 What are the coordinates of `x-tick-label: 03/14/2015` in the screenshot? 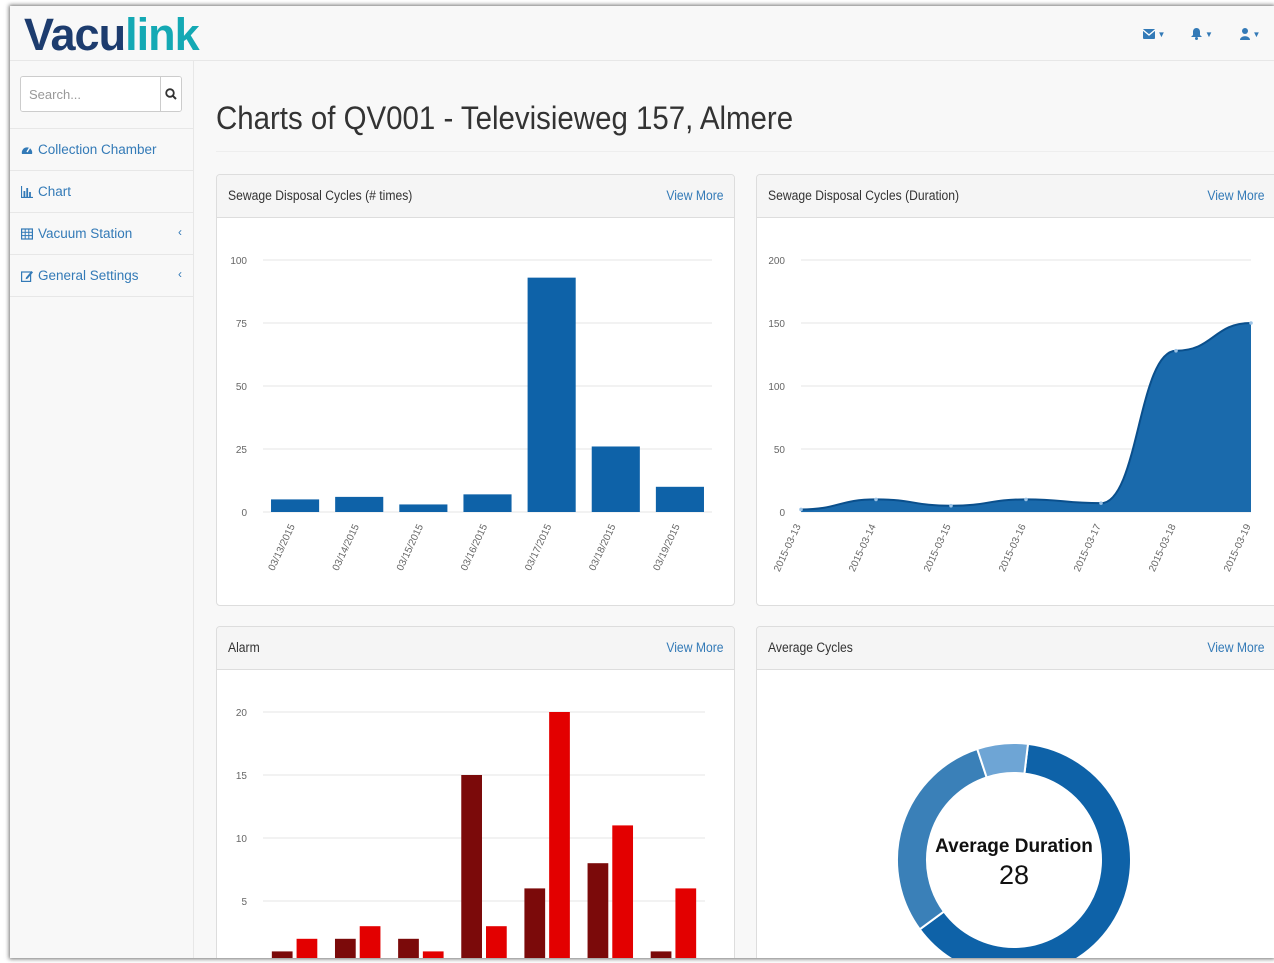 It's located at (346, 547).